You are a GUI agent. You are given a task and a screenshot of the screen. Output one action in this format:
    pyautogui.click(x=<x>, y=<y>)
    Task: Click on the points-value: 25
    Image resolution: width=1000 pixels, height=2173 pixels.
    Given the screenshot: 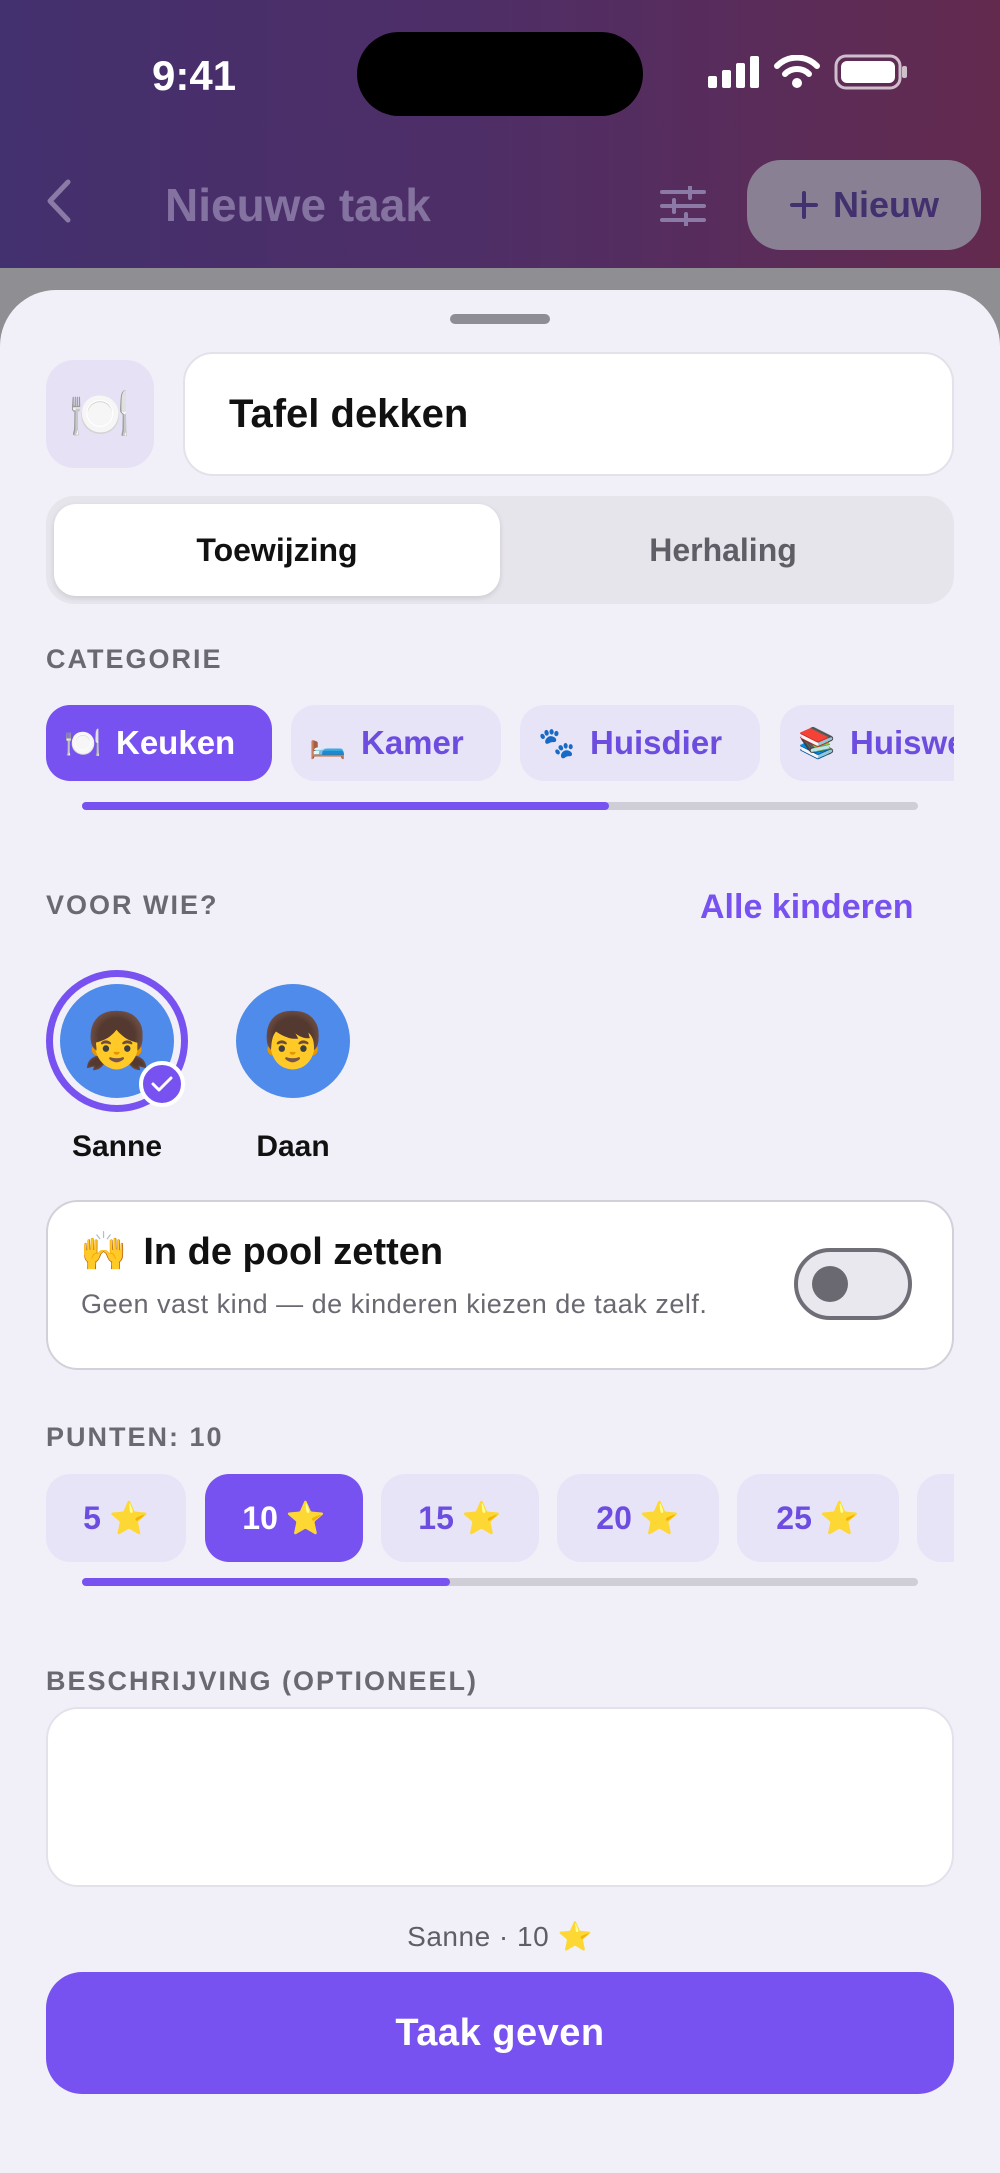 What is the action you would take?
    pyautogui.click(x=794, y=1517)
    